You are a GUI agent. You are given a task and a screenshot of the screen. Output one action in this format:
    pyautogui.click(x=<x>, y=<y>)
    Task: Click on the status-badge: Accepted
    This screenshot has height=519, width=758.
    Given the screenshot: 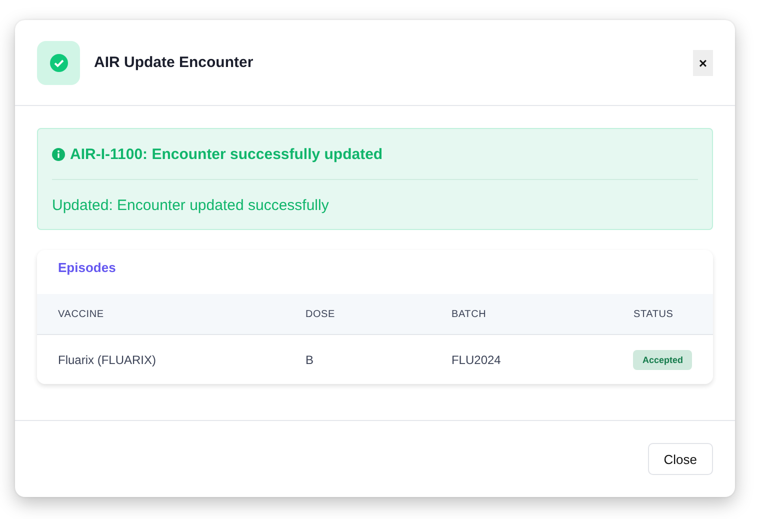 What is the action you would take?
    pyautogui.click(x=662, y=360)
    